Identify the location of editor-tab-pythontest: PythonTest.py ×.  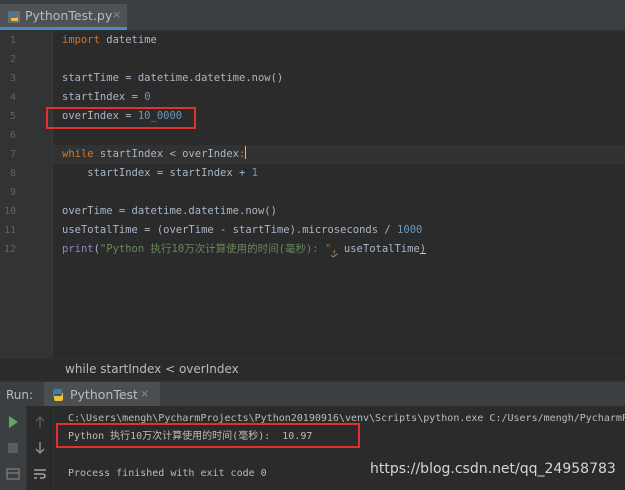
(63, 17).